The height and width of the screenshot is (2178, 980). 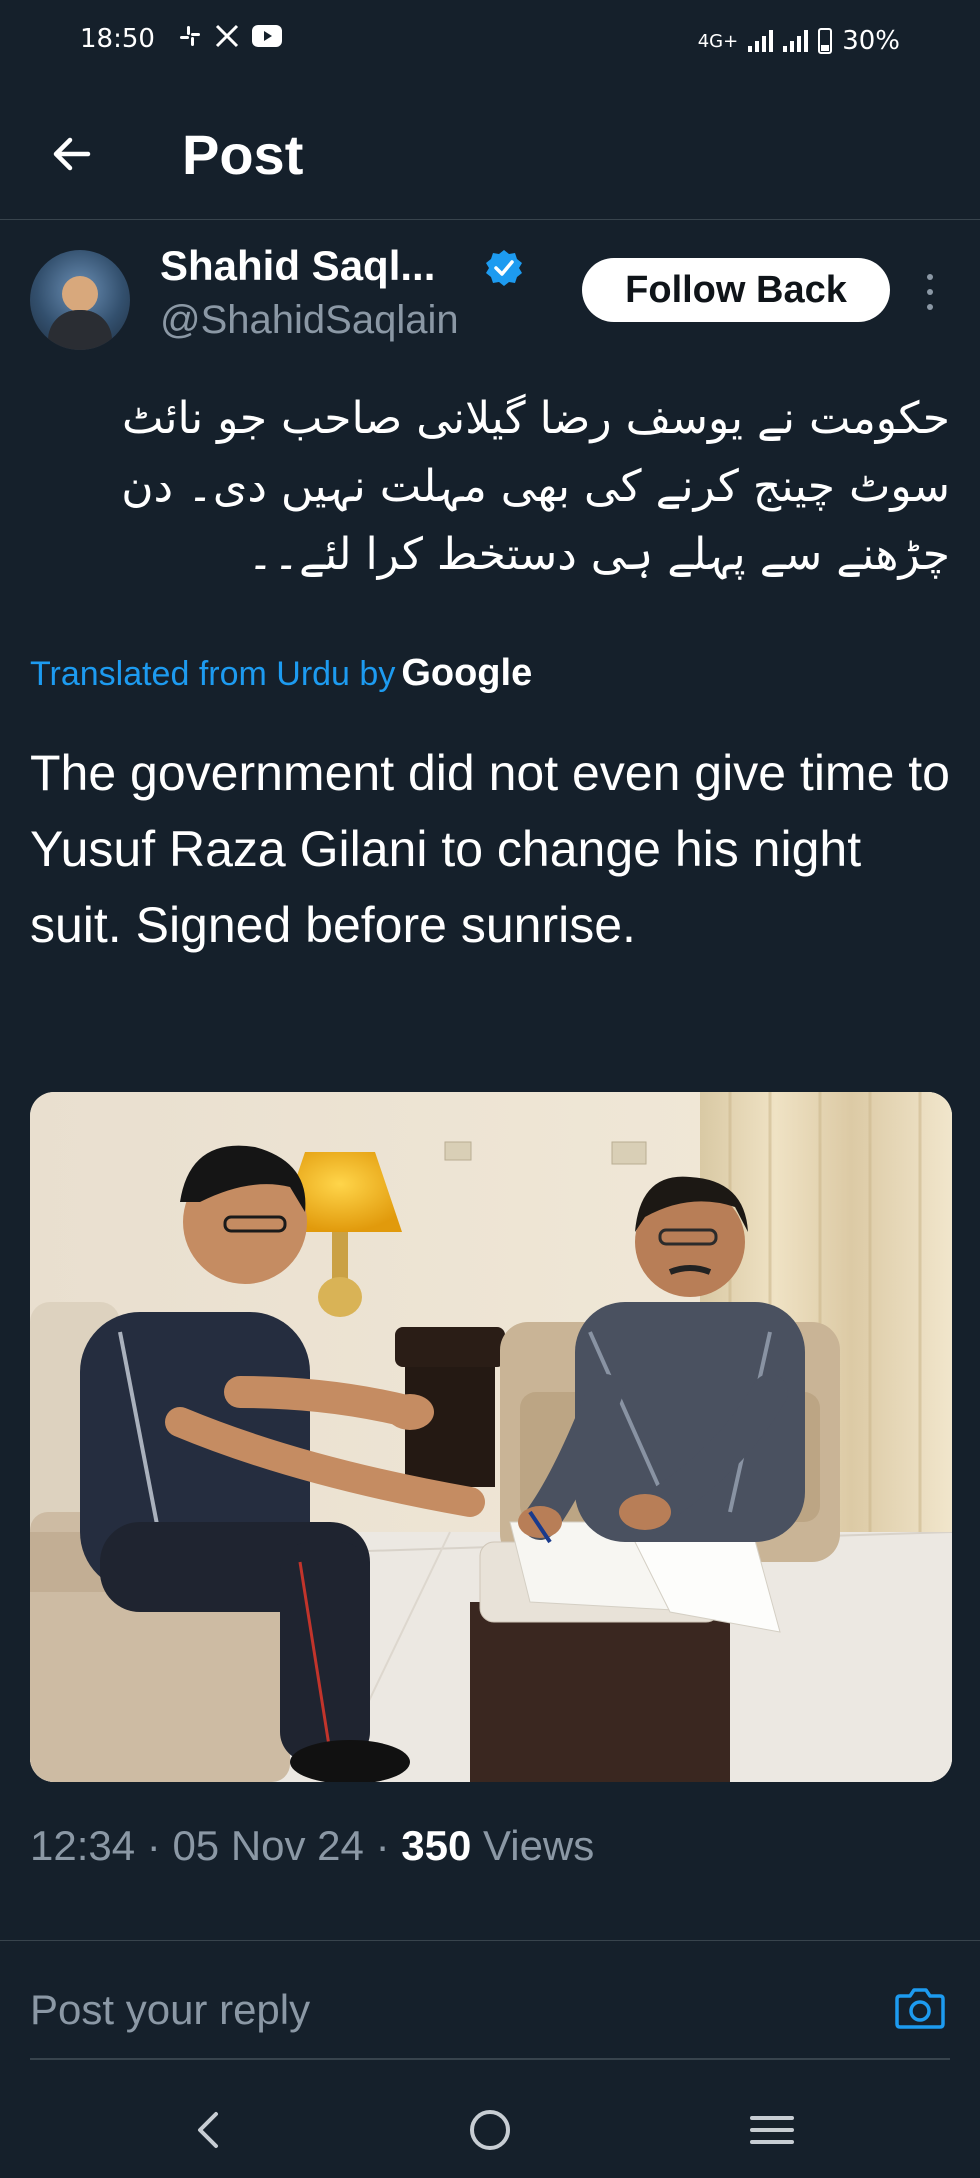 I want to click on translation-notice: Translated from Urdu by Google, so click(x=281, y=673).